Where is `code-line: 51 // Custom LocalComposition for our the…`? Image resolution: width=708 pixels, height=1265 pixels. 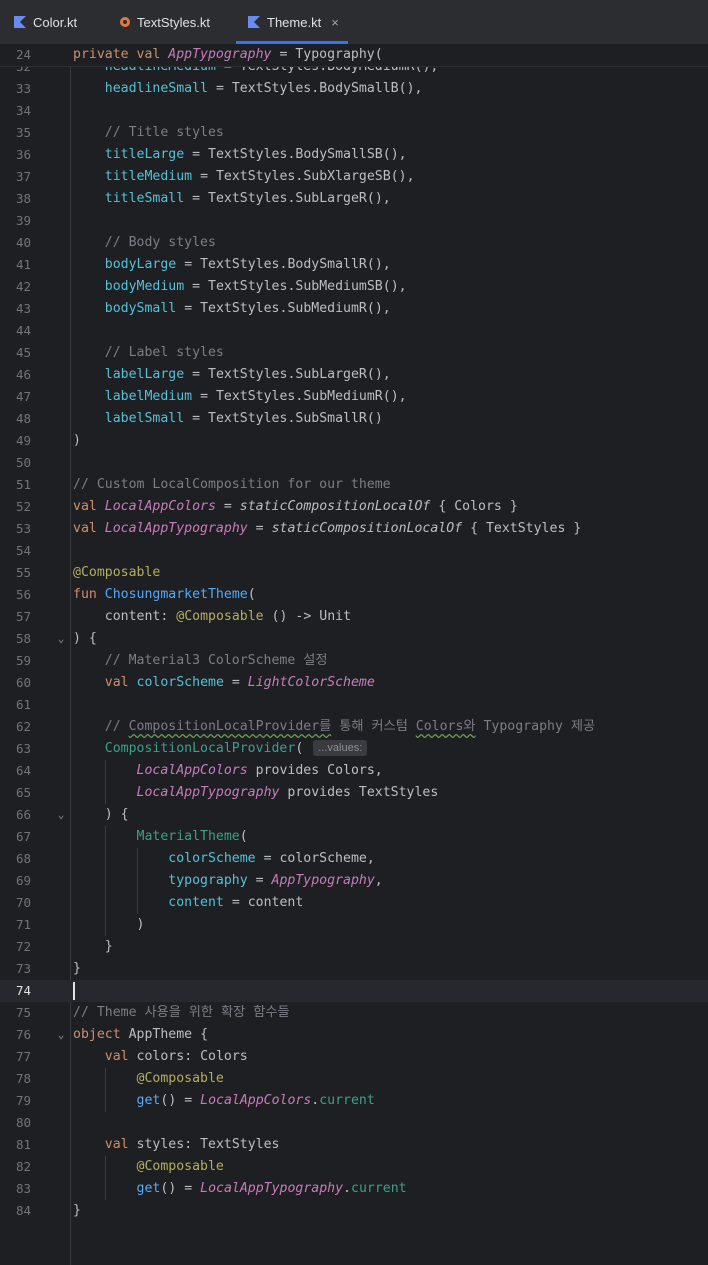
code-line: 51 // Custom LocalComposition for our the… is located at coordinates (354, 485).